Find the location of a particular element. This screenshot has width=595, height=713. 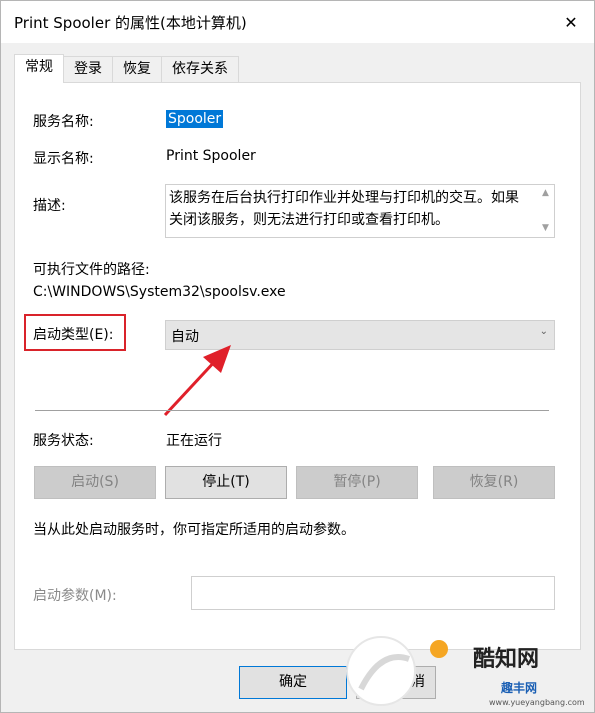

display-name-value: Print Spooler is located at coordinates (211, 156).